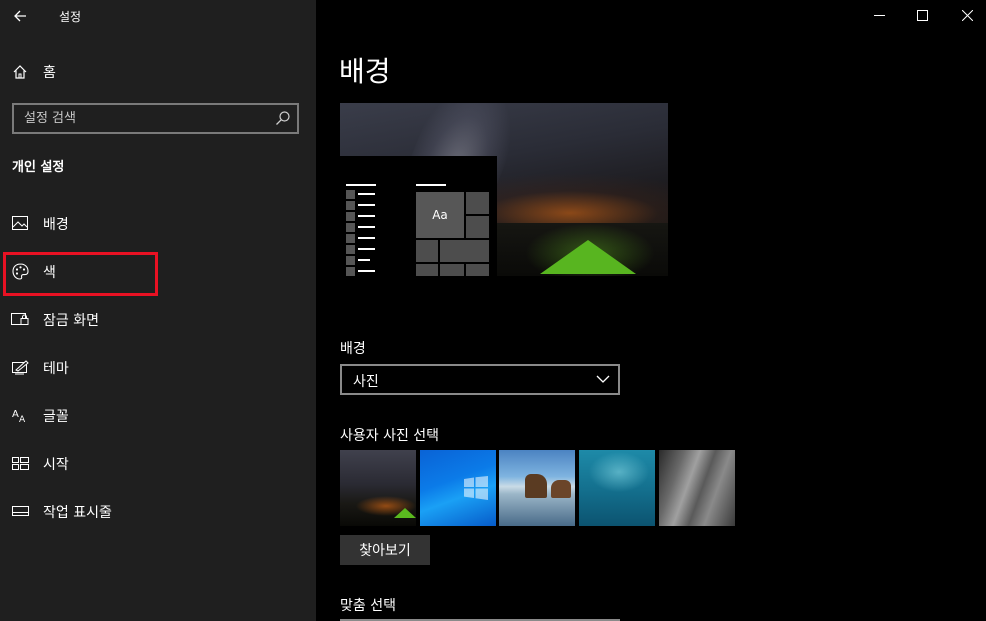 This screenshot has height=621, width=986. I want to click on page-title: 배경, so click(365, 71).